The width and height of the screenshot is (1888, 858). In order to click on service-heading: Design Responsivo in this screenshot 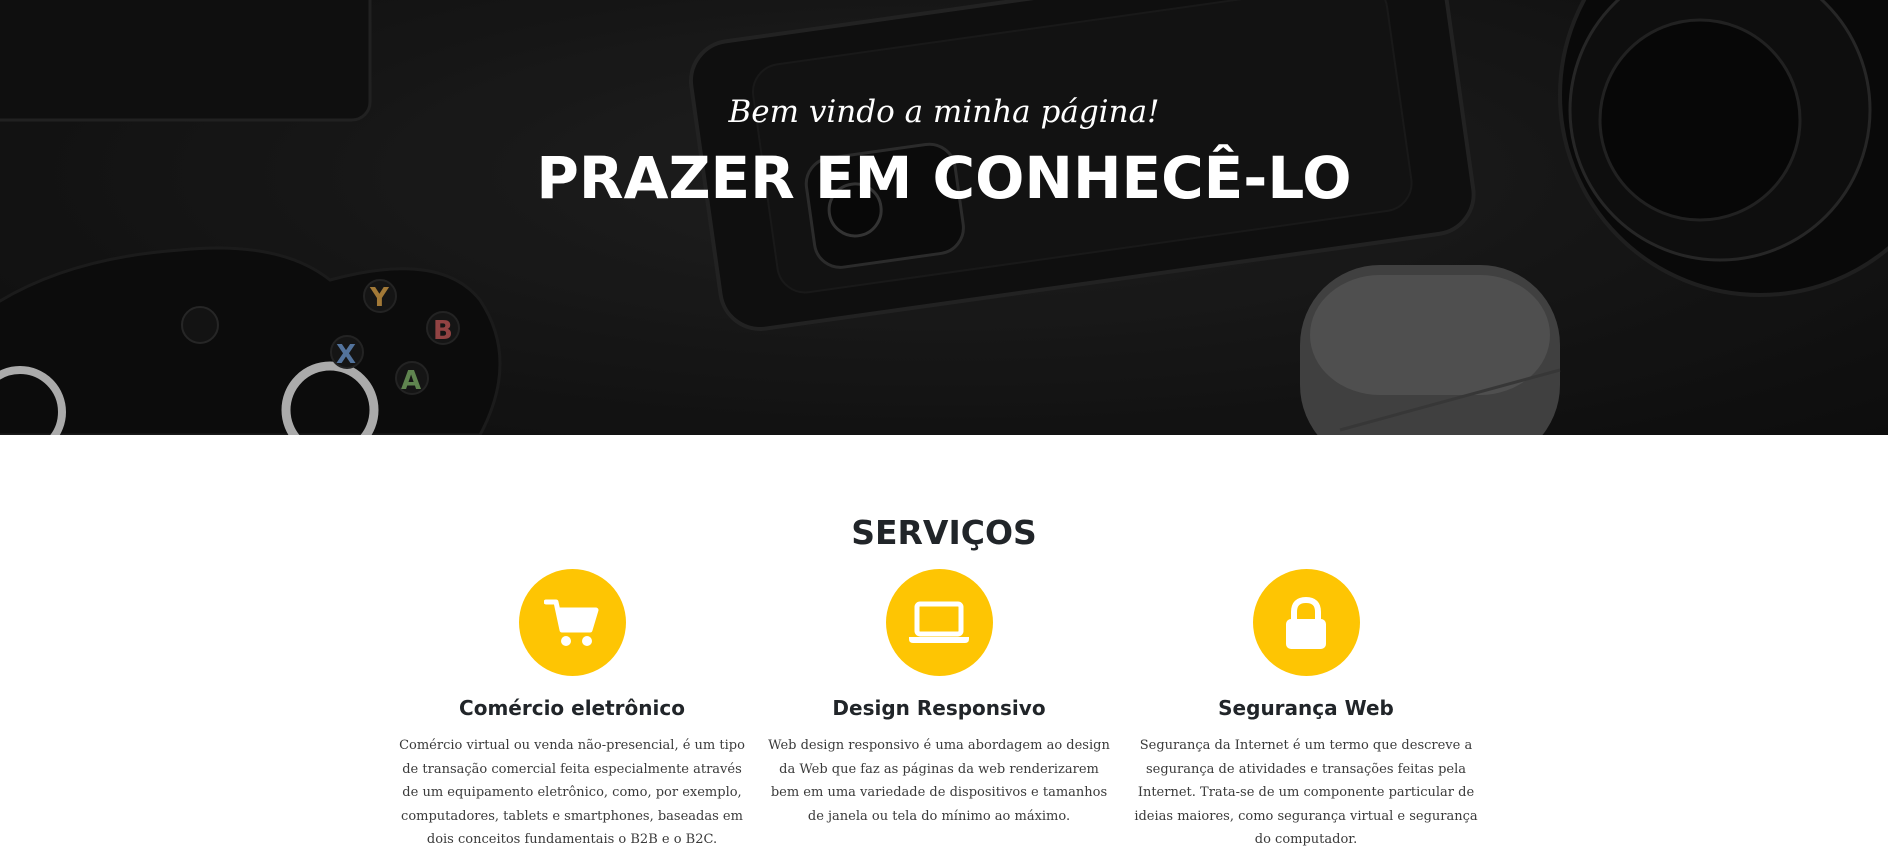, I will do `click(939, 708)`.